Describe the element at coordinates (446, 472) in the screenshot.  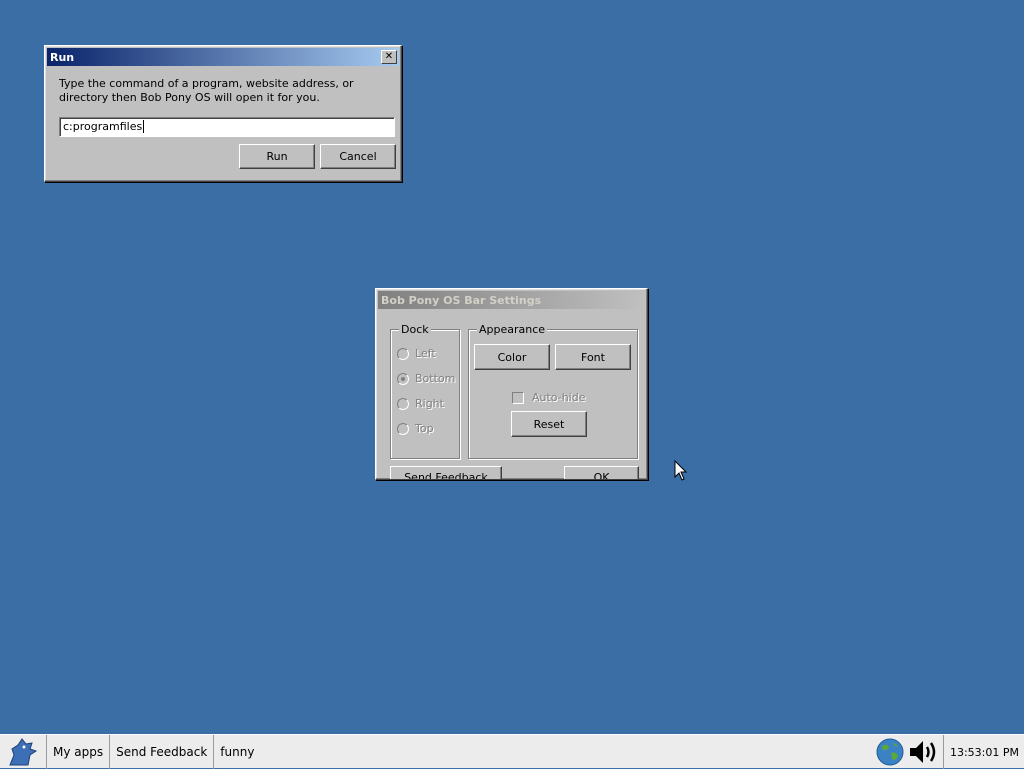
I see `send-feedback-button: Send Feedback` at that location.